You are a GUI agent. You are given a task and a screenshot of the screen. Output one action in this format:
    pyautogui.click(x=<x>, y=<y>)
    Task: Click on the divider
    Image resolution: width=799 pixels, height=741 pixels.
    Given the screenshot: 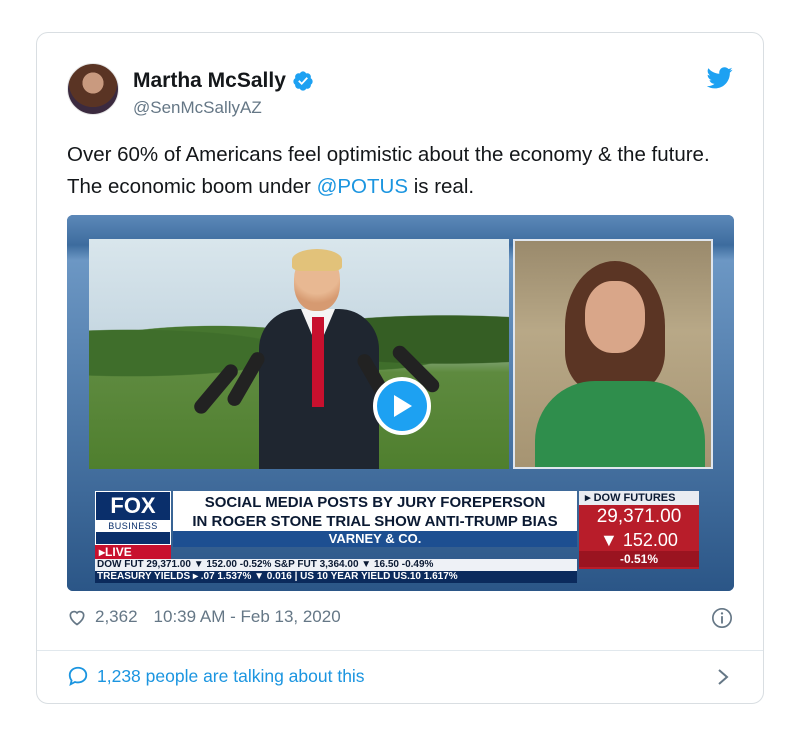 What is the action you would take?
    pyautogui.click(x=400, y=650)
    